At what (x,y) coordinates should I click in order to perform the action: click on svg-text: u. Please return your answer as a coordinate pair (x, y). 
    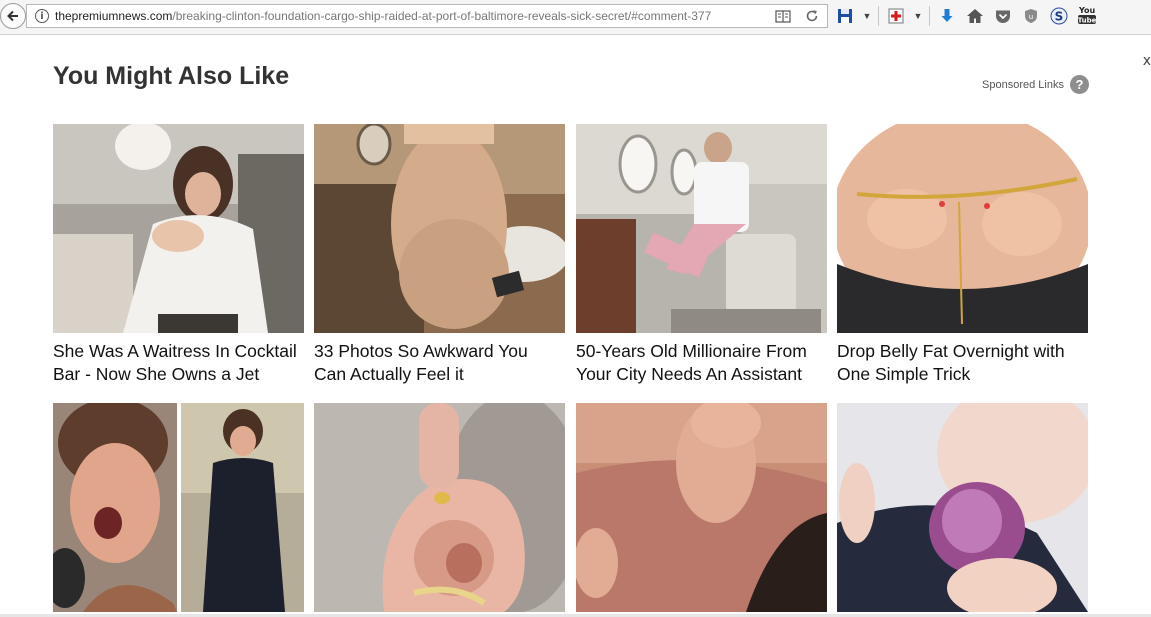
    Looking at the image, I should click on (1031, 17).